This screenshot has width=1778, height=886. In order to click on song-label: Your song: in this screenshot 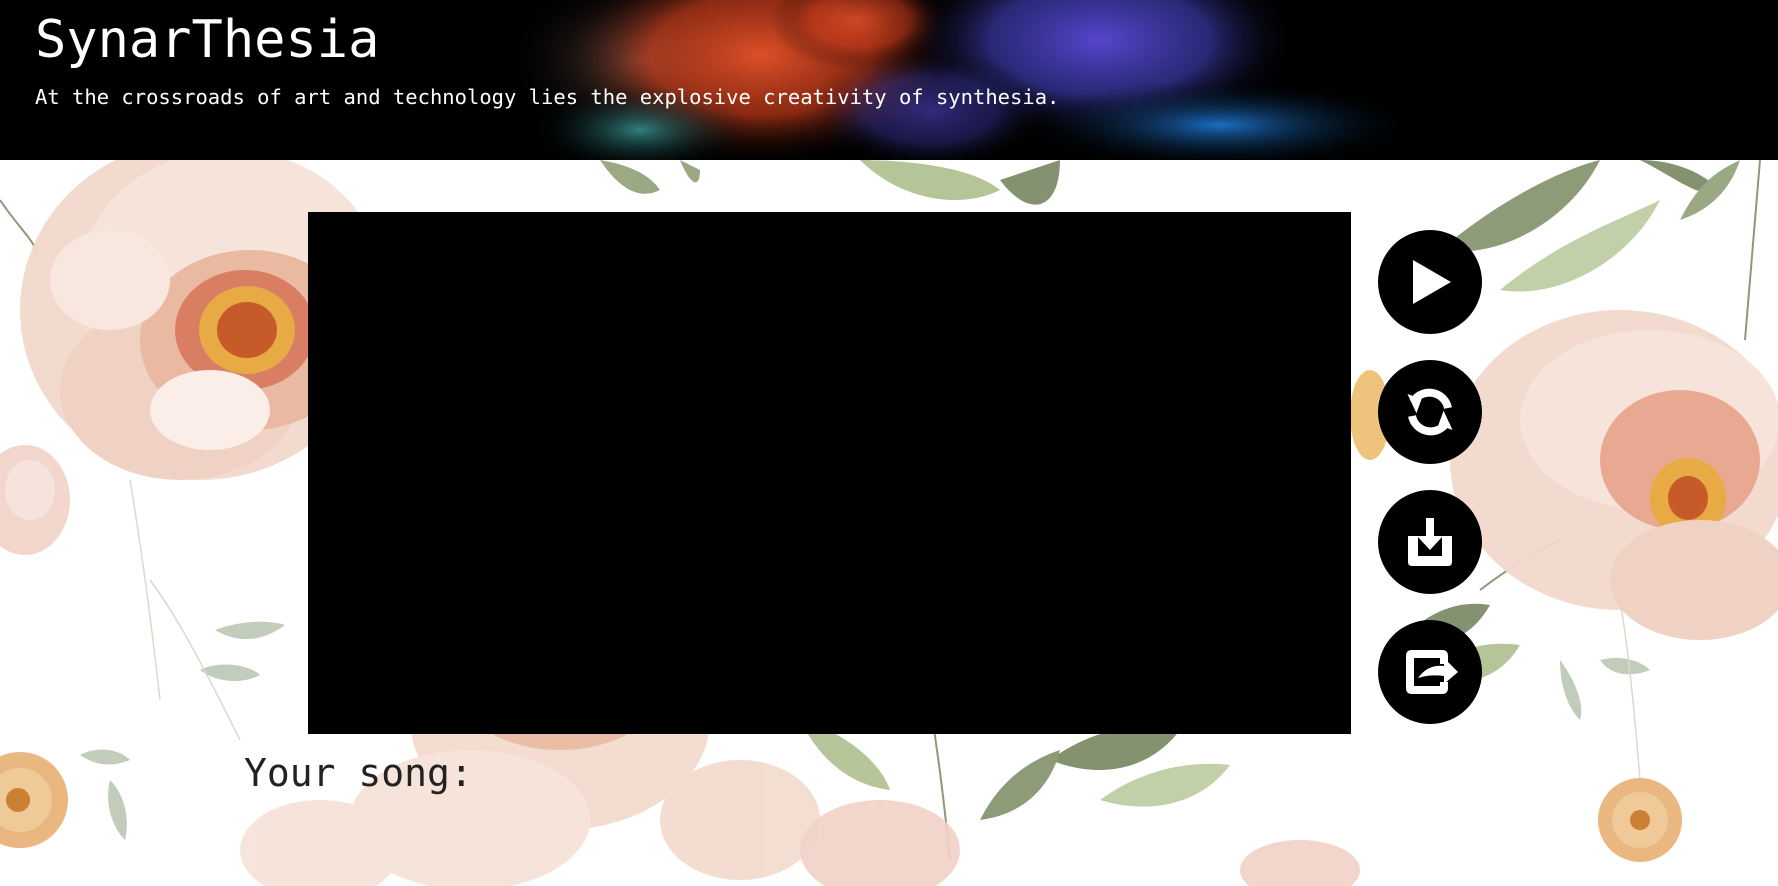, I will do `click(358, 773)`.